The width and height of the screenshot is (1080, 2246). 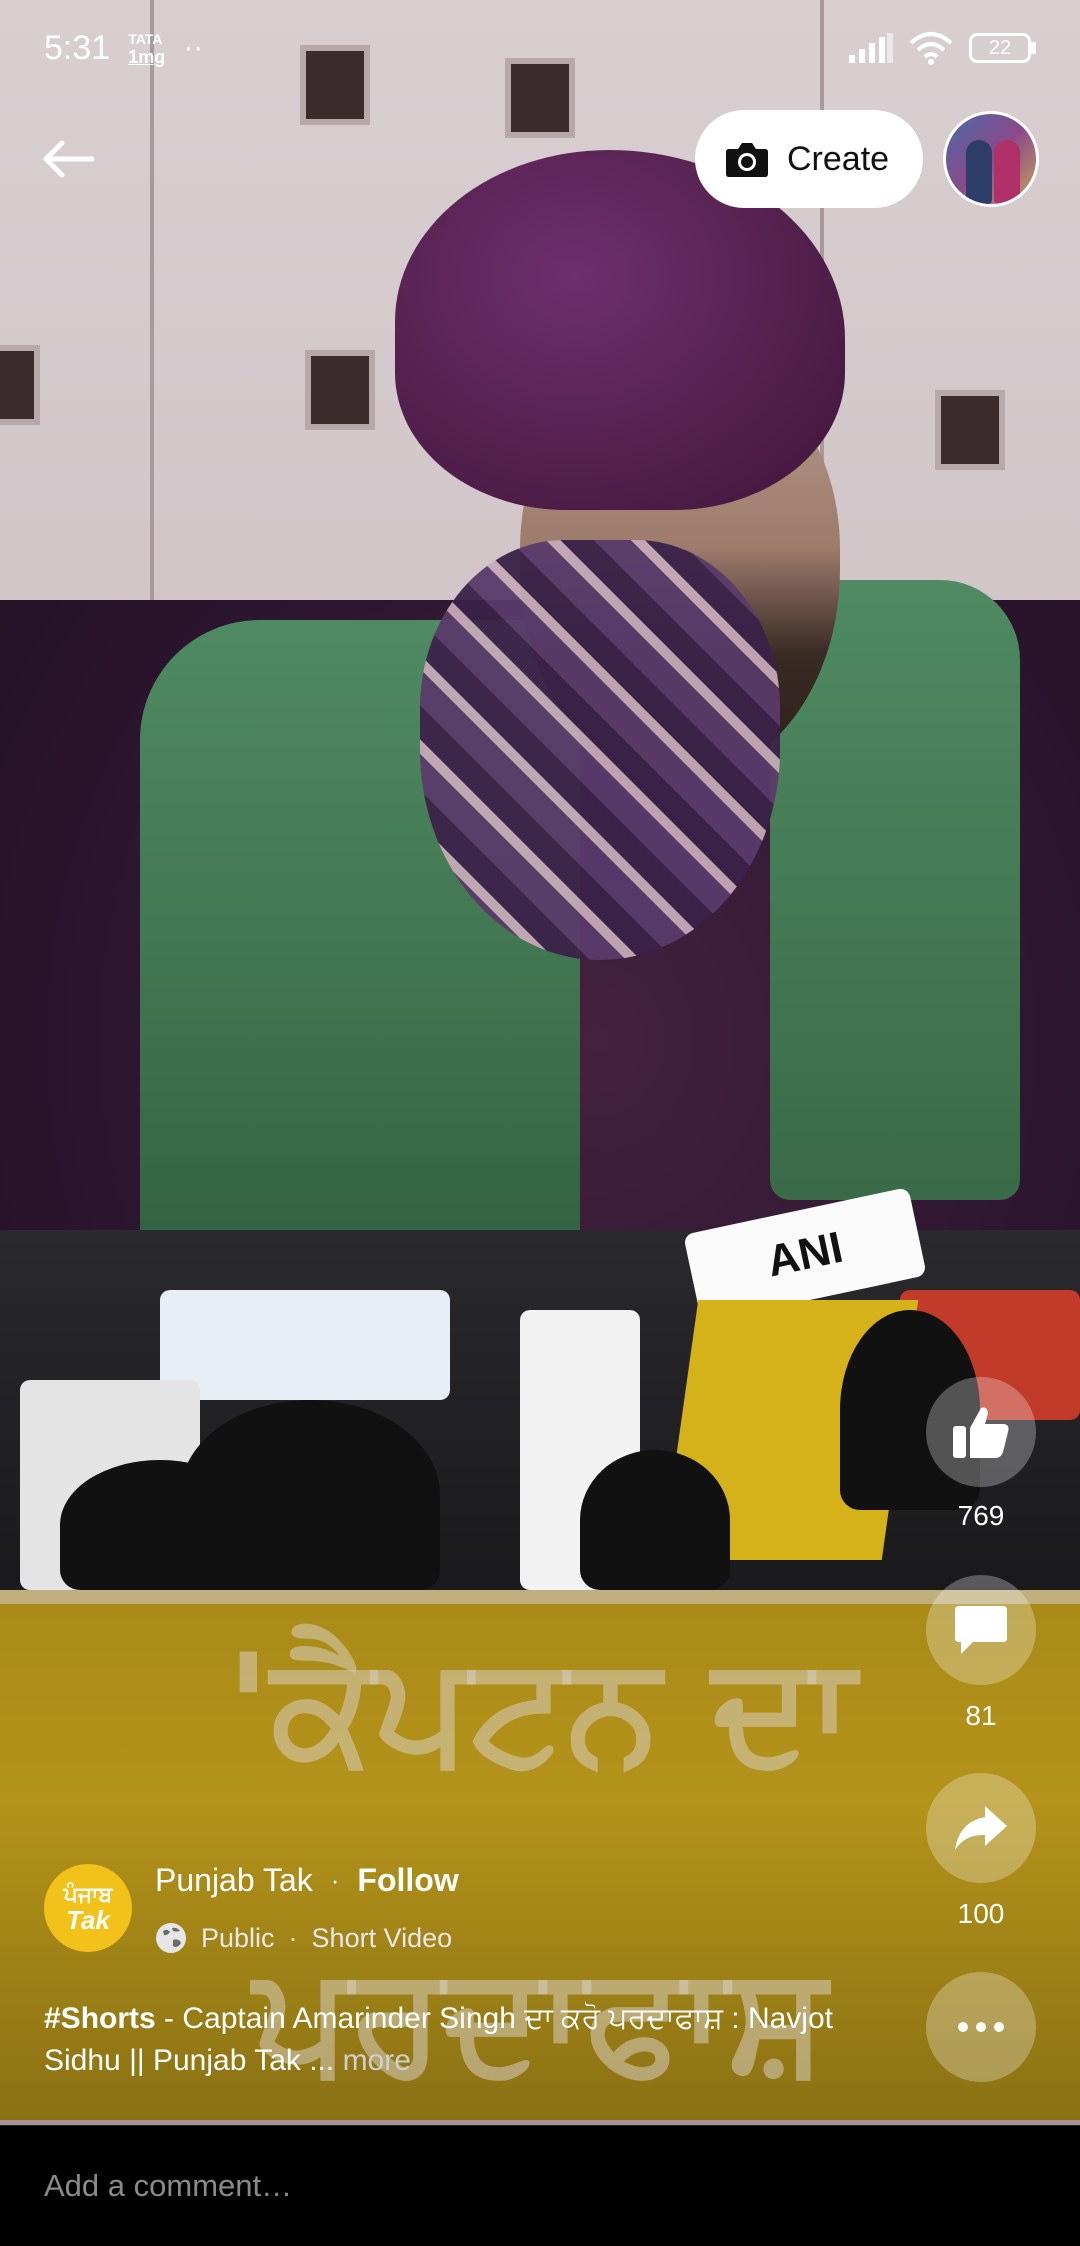 What do you see at coordinates (152, 350) in the screenshot?
I see `wall-edge` at bounding box center [152, 350].